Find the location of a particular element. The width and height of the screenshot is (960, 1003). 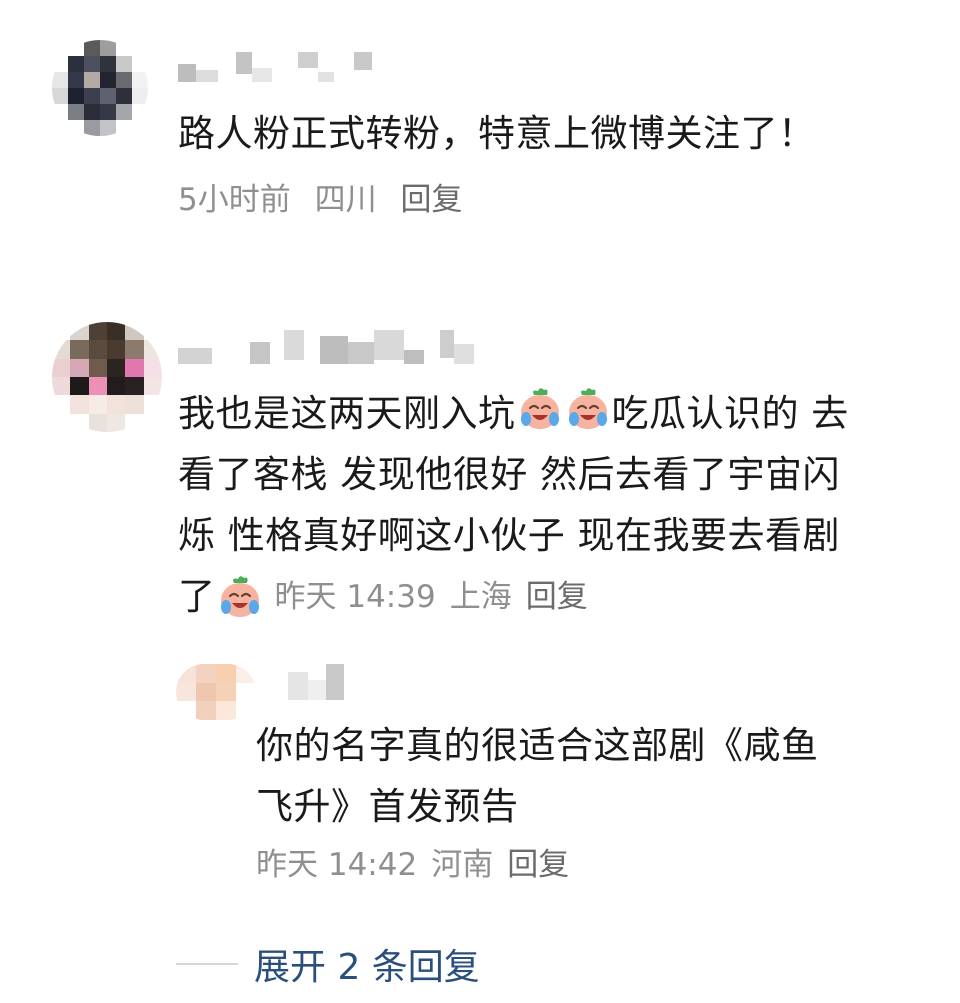

reply-text-line: 飞升》首发预告 is located at coordinates (387, 806).